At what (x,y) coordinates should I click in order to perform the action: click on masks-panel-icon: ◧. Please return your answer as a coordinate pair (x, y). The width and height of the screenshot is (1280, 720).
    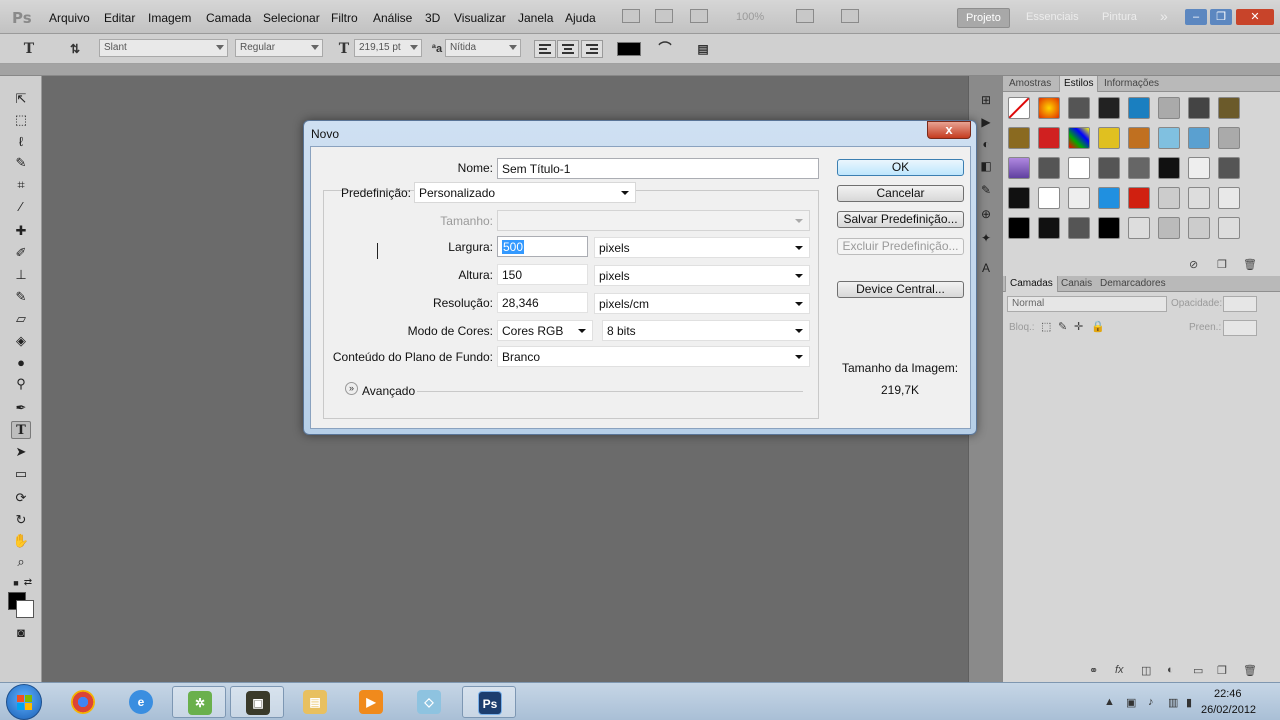
    Looking at the image, I should click on (986, 167).